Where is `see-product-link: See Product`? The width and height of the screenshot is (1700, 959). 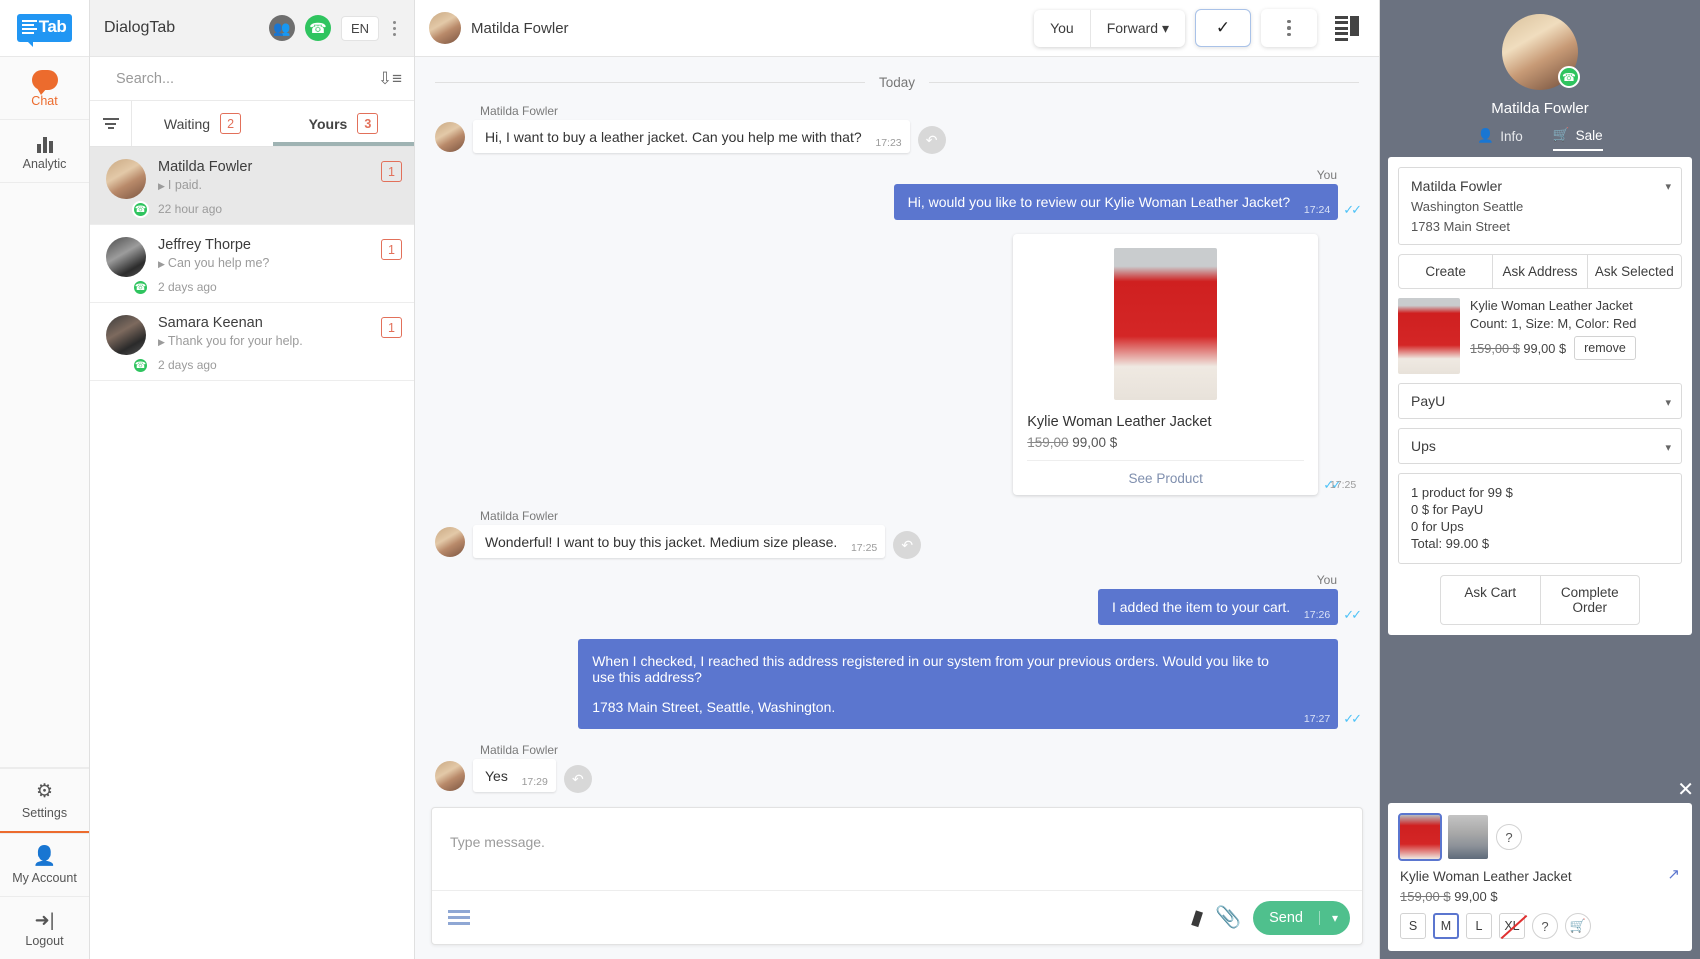
see-product-link: See Product is located at coordinates (1166, 477).